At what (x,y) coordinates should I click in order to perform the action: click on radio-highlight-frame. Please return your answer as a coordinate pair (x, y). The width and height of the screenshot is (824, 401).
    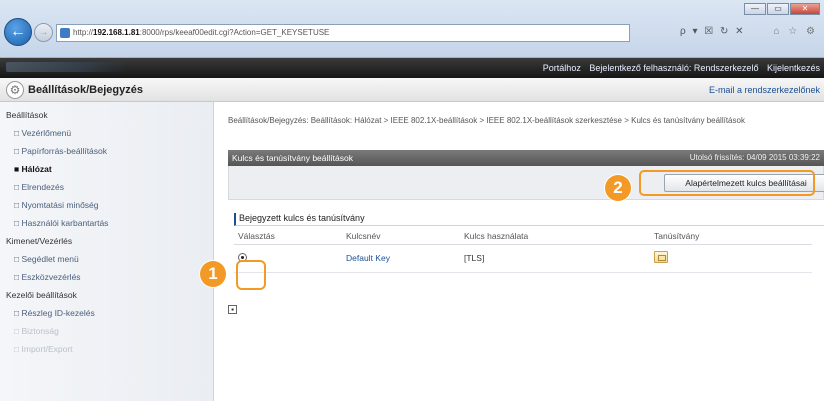
    Looking at the image, I should click on (251, 275).